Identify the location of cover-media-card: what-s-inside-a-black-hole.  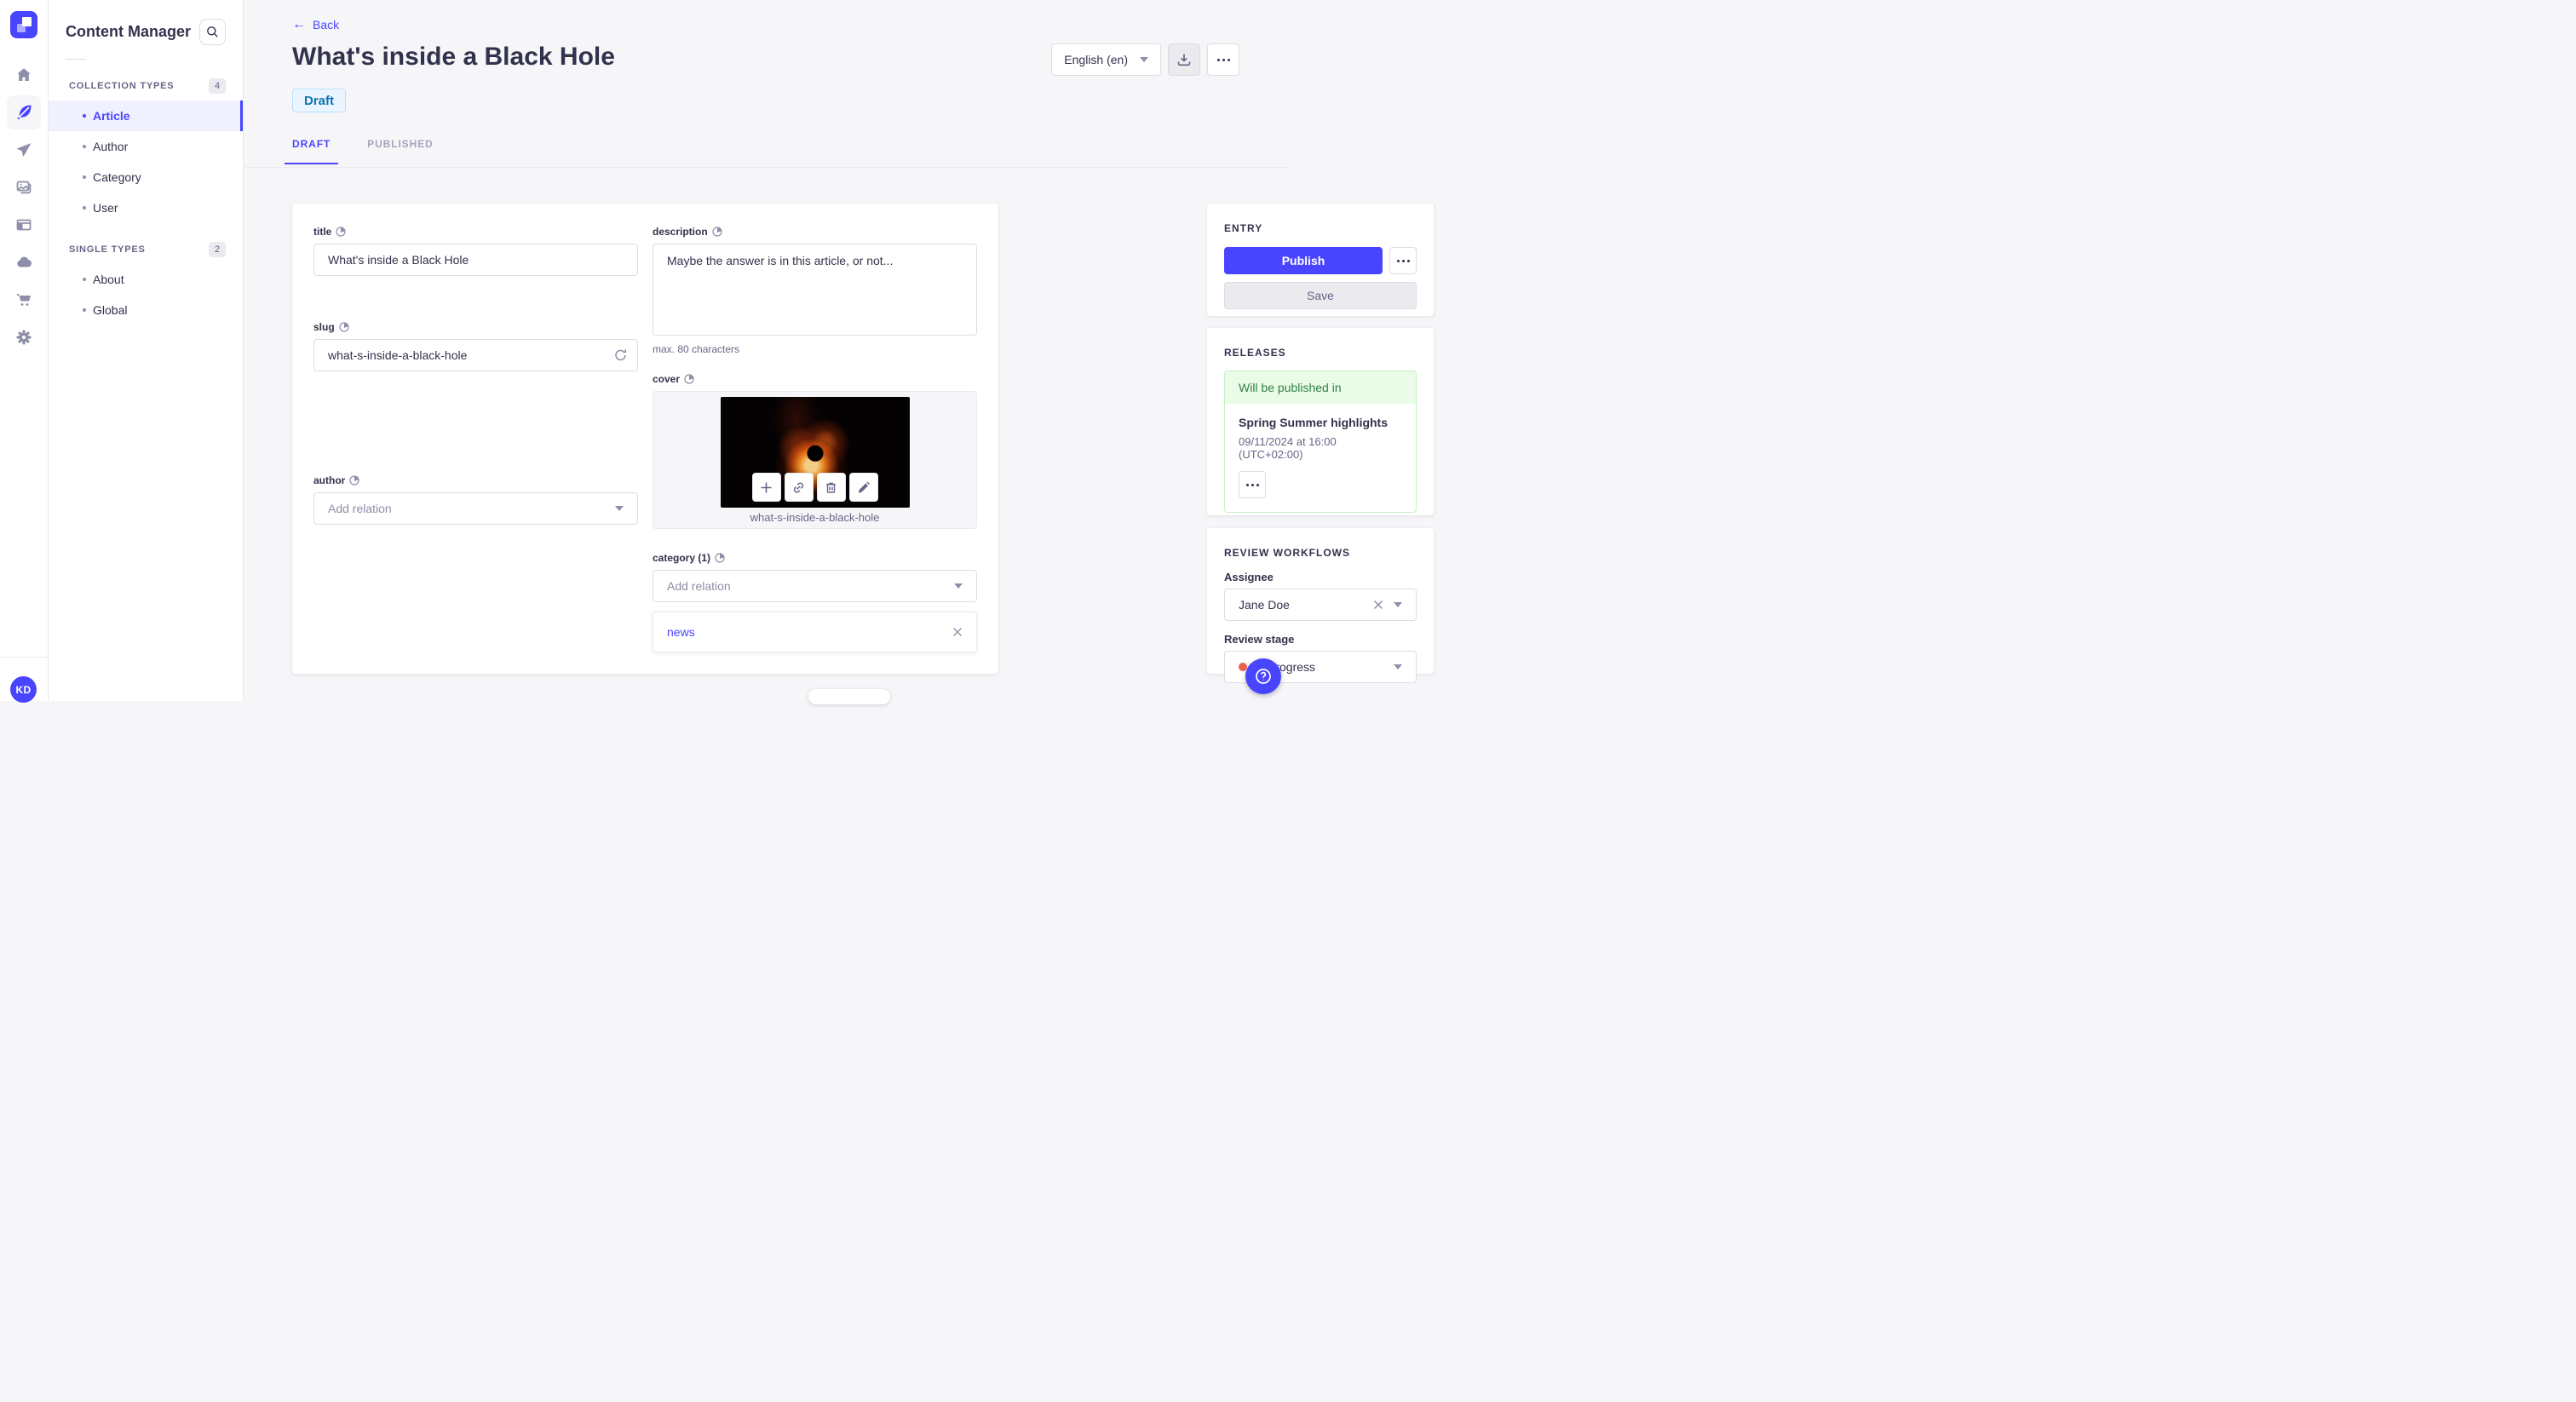
(815, 460).